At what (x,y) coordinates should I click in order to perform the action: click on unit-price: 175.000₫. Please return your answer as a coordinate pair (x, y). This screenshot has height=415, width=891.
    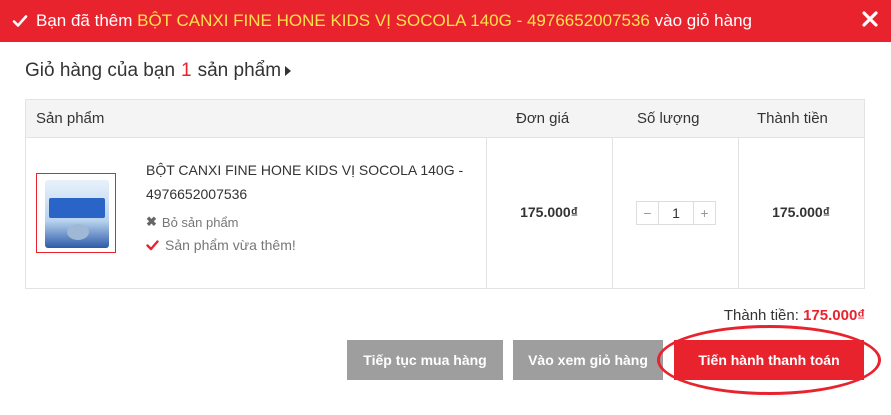
    Looking at the image, I should click on (549, 212).